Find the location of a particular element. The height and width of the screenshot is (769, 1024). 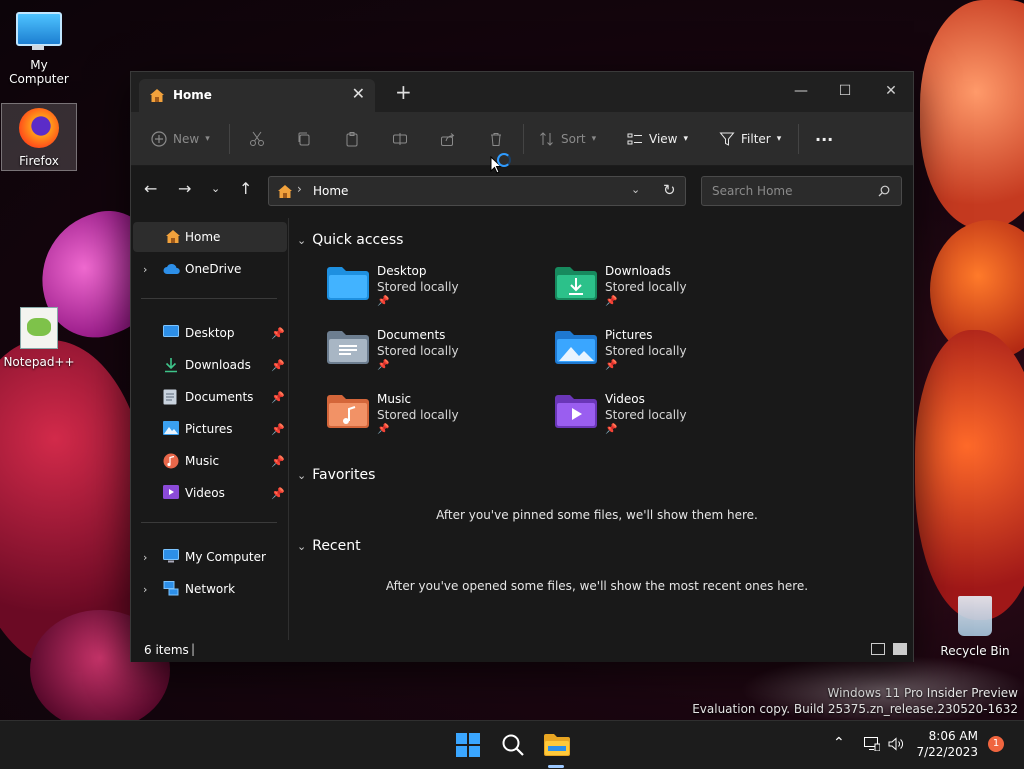

forward-arrow-icon: → is located at coordinates (184, 188).